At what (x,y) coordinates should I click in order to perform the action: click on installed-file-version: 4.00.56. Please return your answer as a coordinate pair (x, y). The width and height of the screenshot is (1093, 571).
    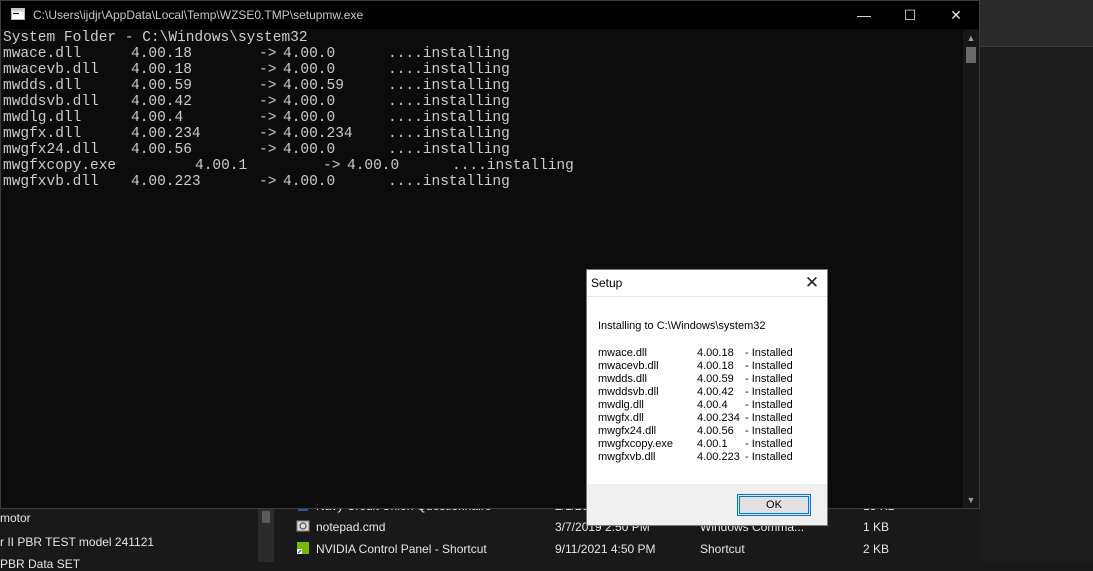
    Looking at the image, I should click on (715, 431).